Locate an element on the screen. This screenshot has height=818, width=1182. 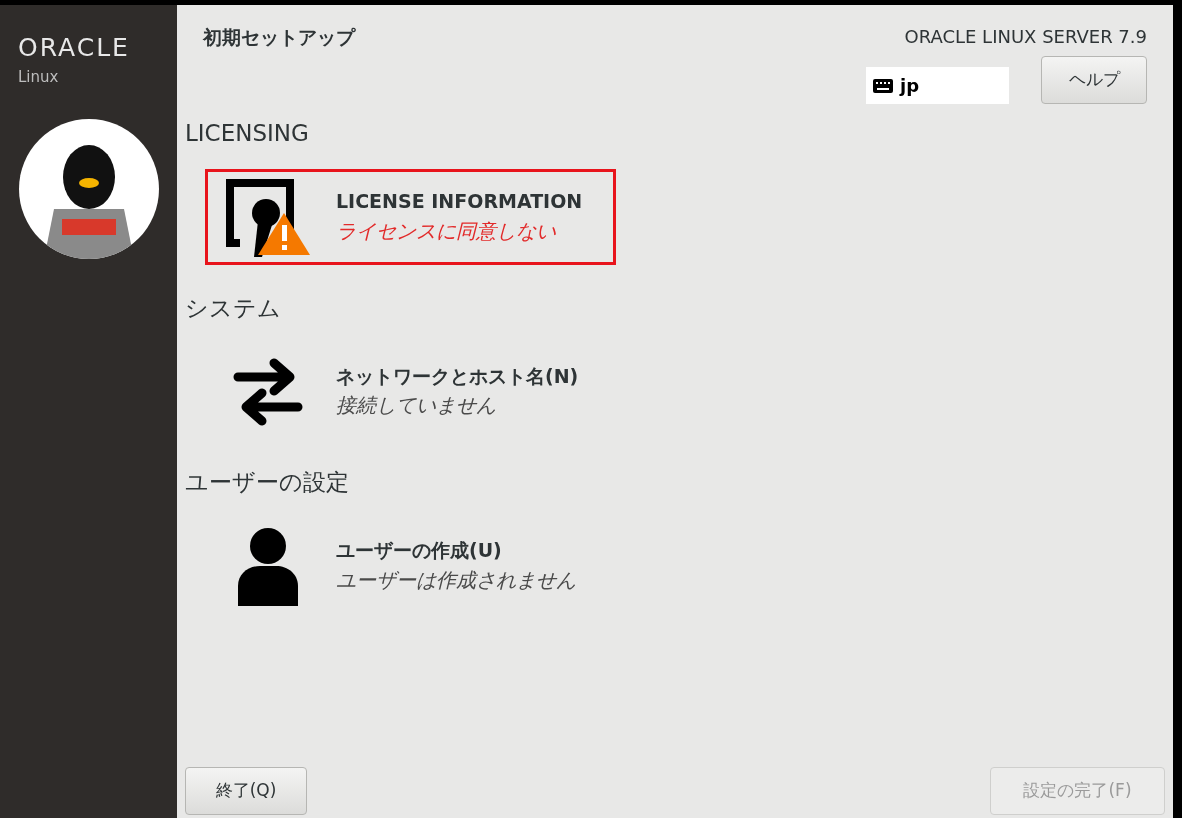
logo-brand: ORACLE is located at coordinates (74, 47).